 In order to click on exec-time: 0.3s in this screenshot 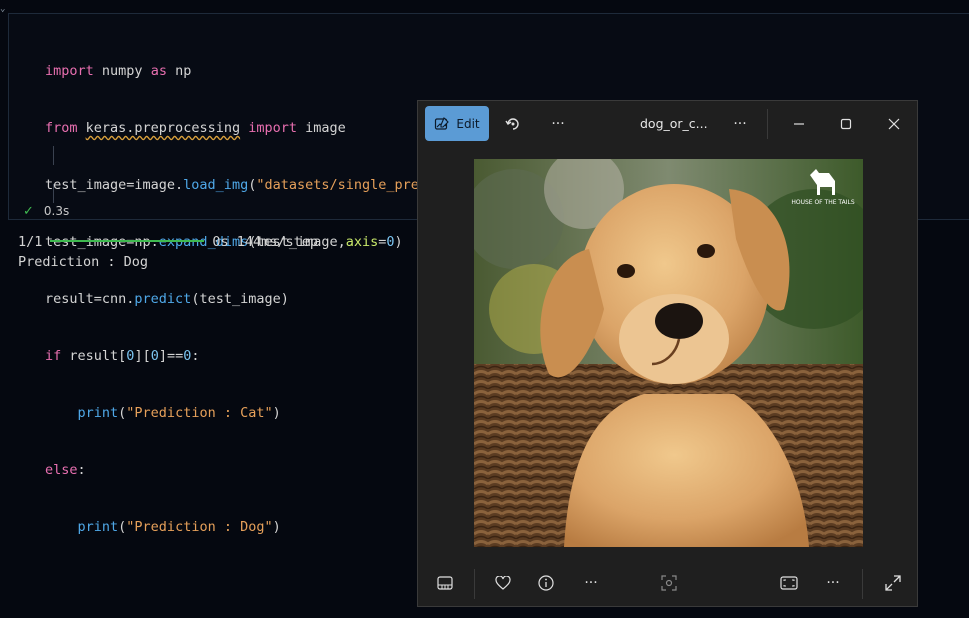, I will do `click(56, 211)`.